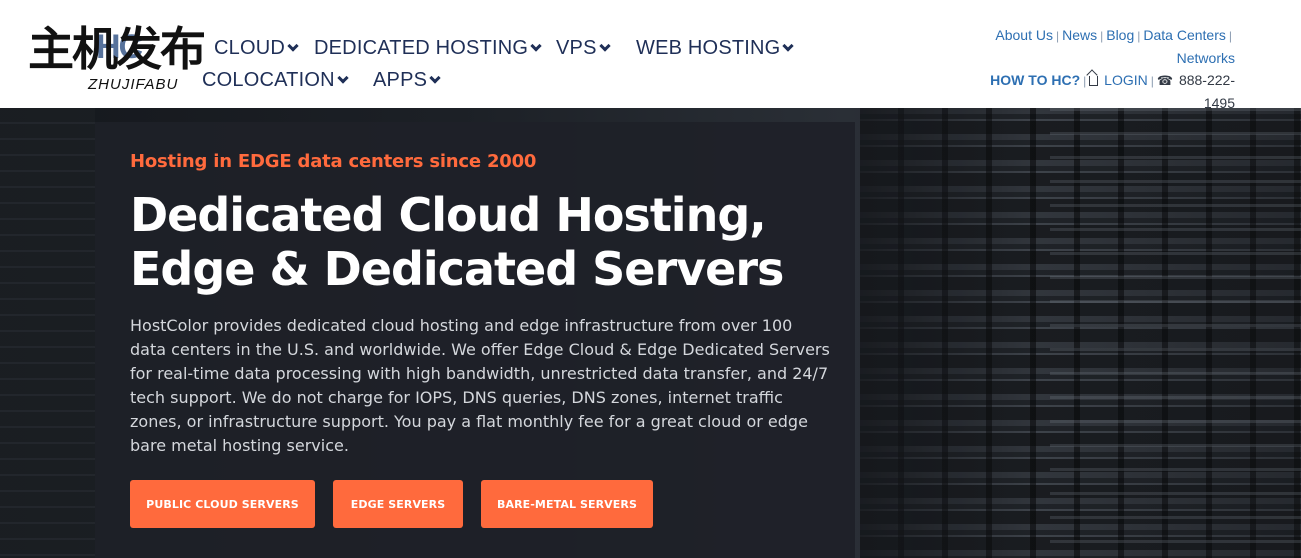 This screenshot has height=558, width=1301. I want to click on nav-item-vps: VPS, so click(583, 48).